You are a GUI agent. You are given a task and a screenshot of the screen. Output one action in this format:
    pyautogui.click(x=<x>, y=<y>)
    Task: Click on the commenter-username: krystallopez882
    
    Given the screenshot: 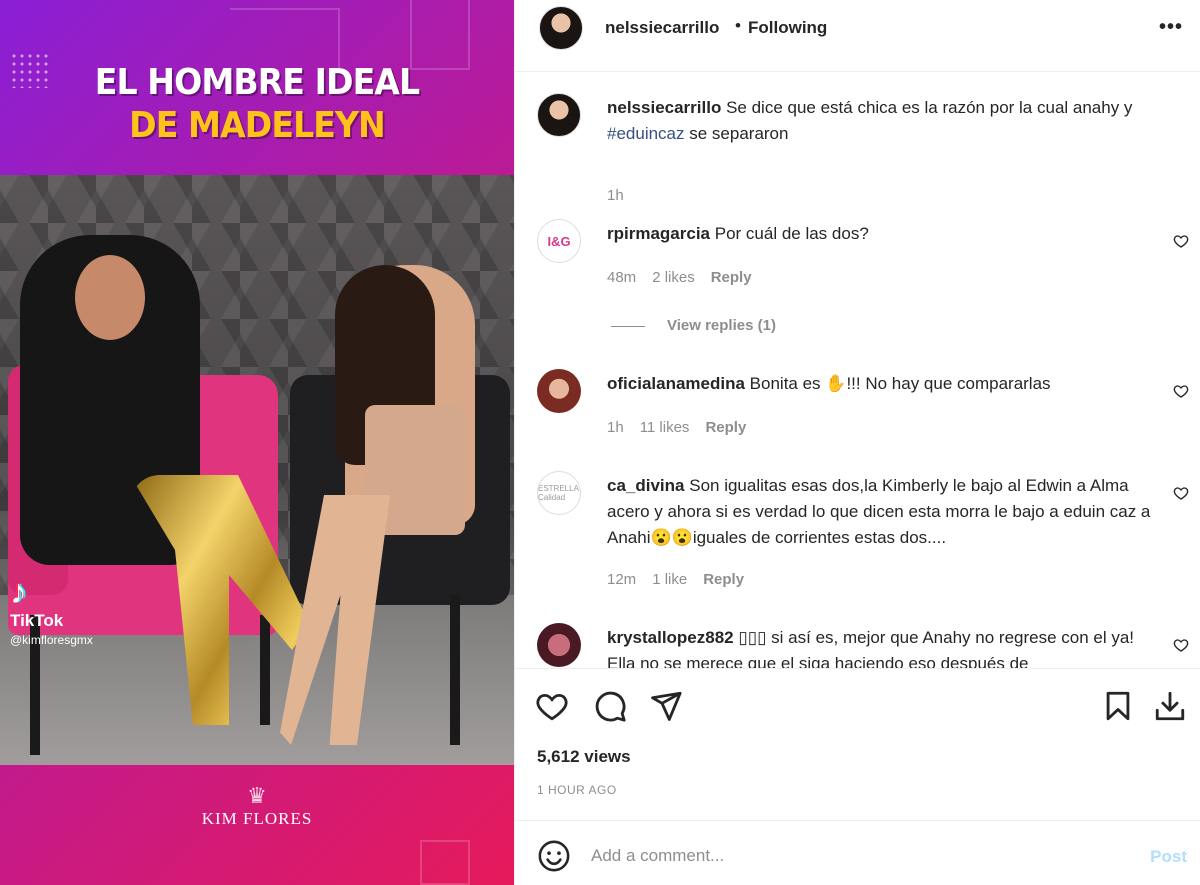 What is the action you would take?
    pyautogui.click(x=670, y=637)
    